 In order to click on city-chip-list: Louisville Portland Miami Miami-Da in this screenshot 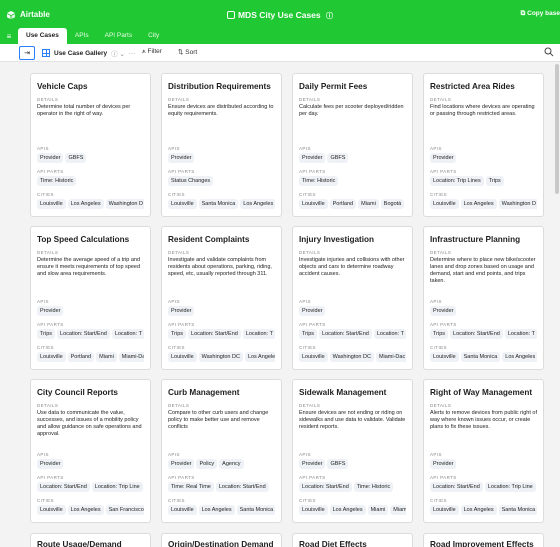, I will do `click(90, 357)`.